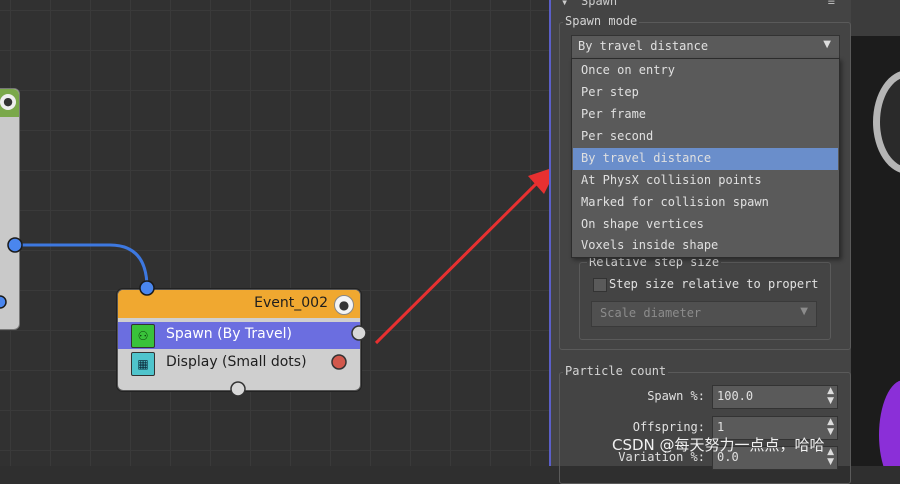 This screenshot has height=484, width=900. Describe the element at coordinates (775, 397) in the screenshot. I see `spawn-percent-spinner: 100.0 ▲ ▼` at that location.